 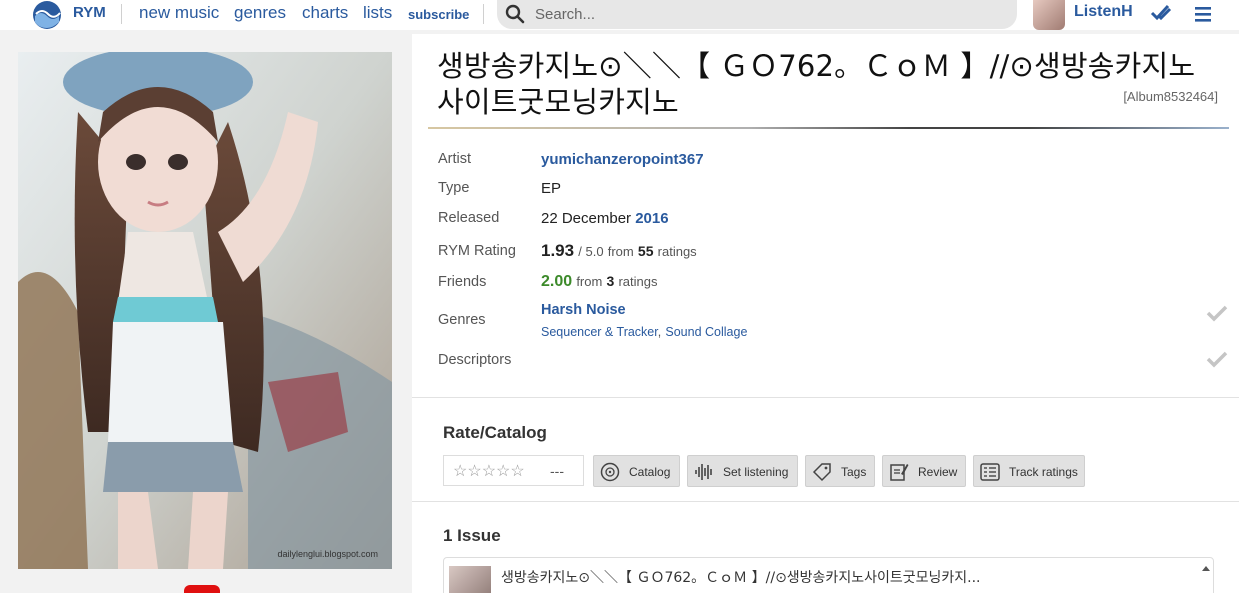 What do you see at coordinates (47, 15) in the screenshot?
I see `rym-logo-icon` at bounding box center [47, 15].